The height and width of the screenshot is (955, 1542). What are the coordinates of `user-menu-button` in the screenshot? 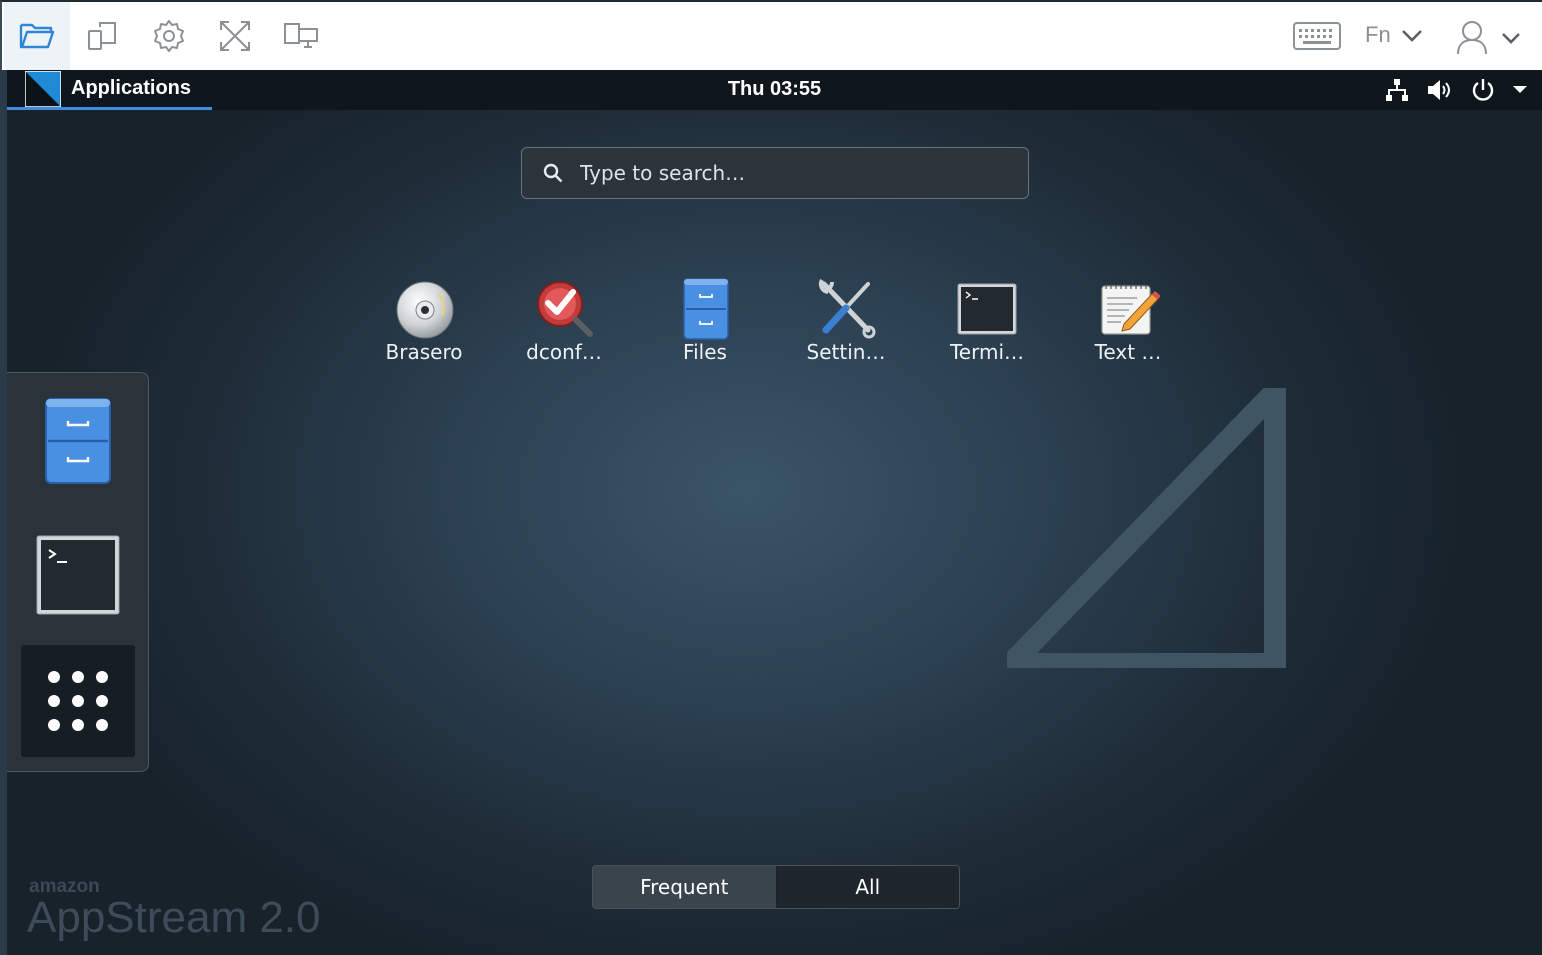 It's located at (1490, 40).